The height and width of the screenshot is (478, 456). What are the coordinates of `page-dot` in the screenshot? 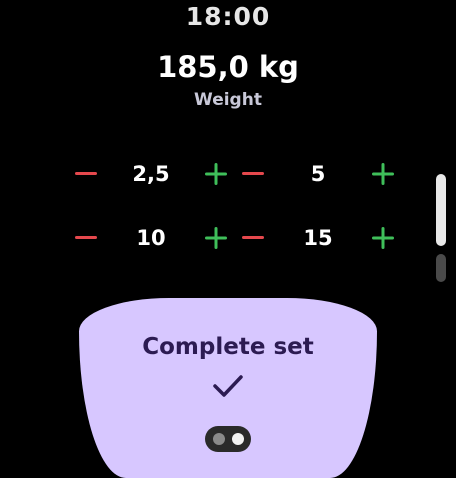 It's located at (218, 439).